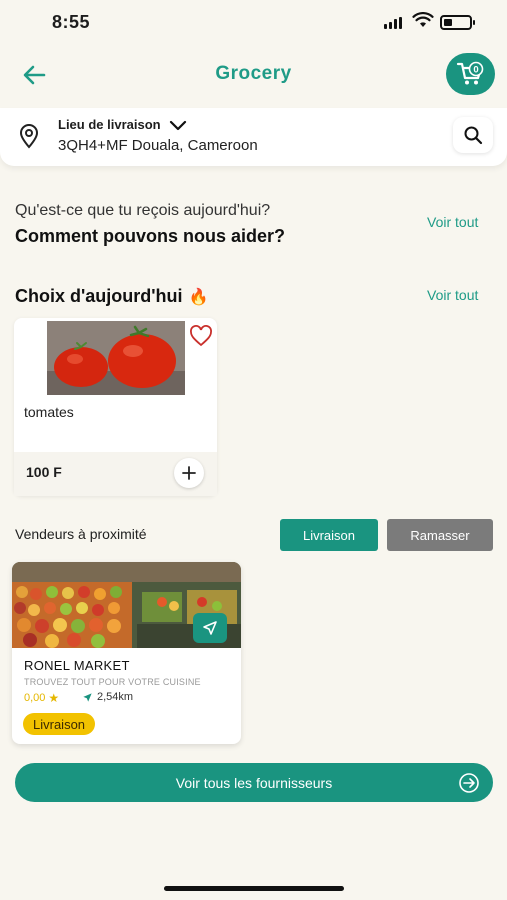  What do you see at coordinates (158, 145) in the screenshot?
I see `delivery-address: 3QH4+MF Douala, Cameroon` at bounding box center [158, 145].